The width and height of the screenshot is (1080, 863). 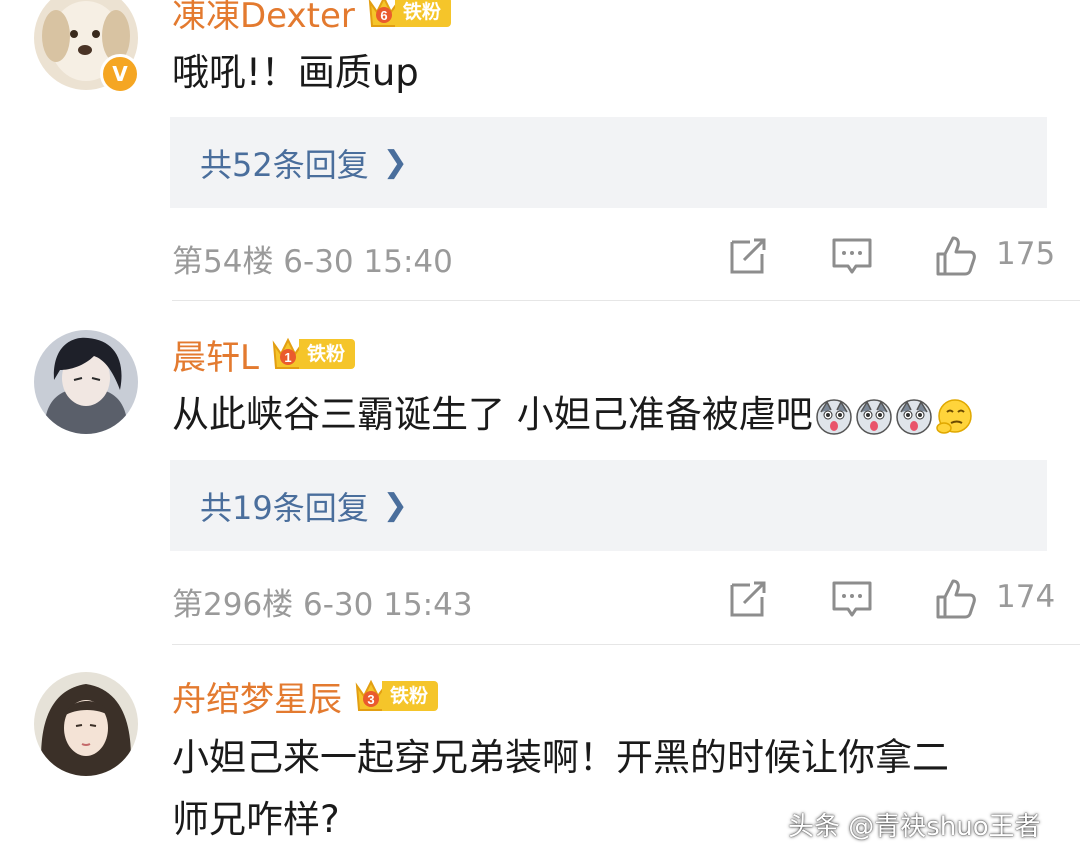 I want to click on comment-text: 从此峡谷三霸诞生了 小妲己准备被虐吧, so click(x=492, y=414).